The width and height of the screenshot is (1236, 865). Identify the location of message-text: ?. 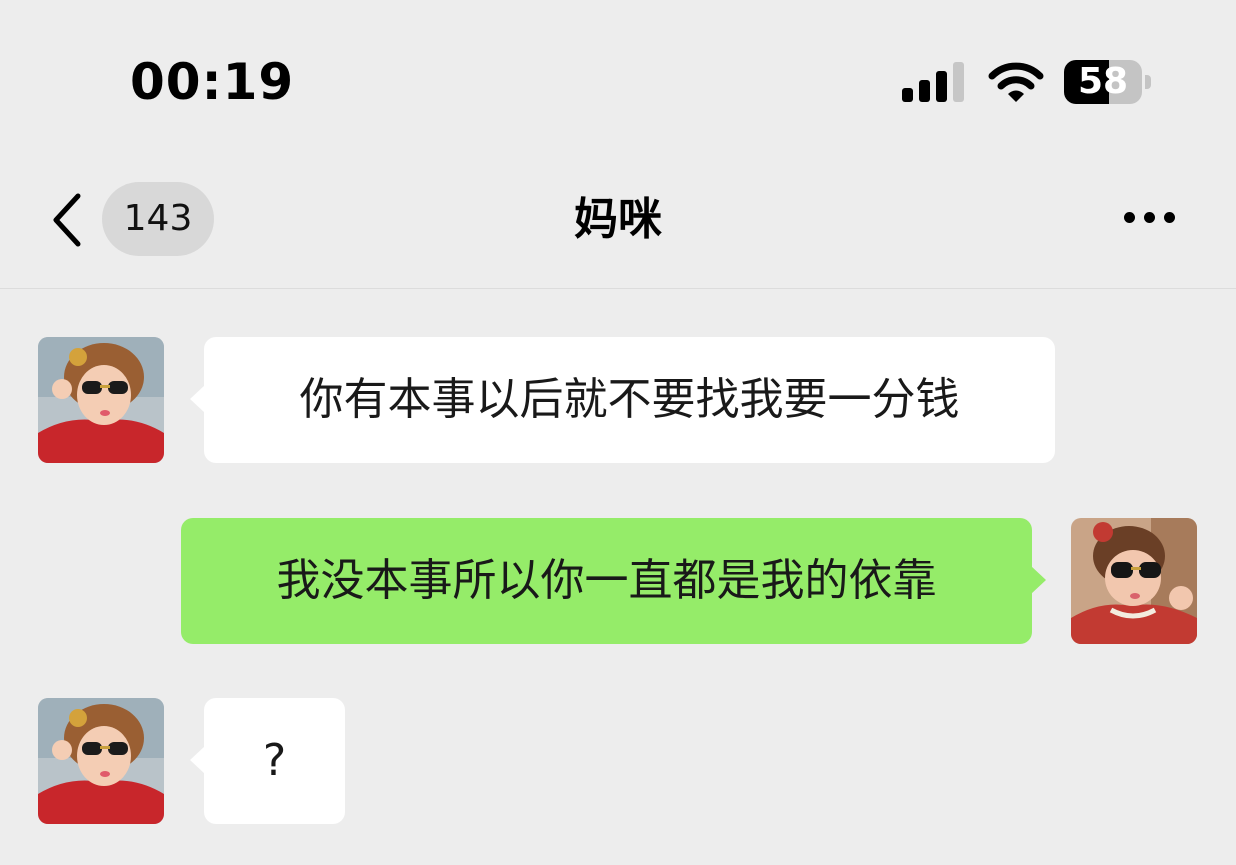
(274, 760).